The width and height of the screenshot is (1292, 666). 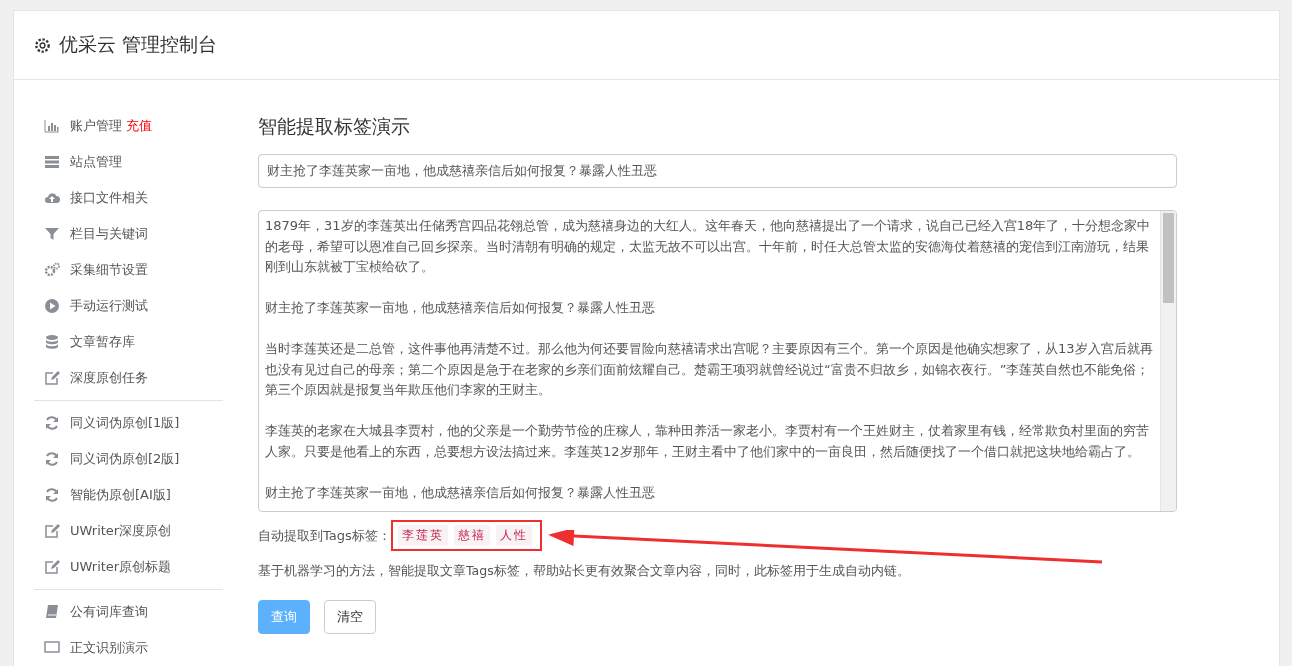 What do you see at coordinates (128, 162) in the screenshot?
I see `sidebar-item: 站点管理` at bounding box center [128, 162].